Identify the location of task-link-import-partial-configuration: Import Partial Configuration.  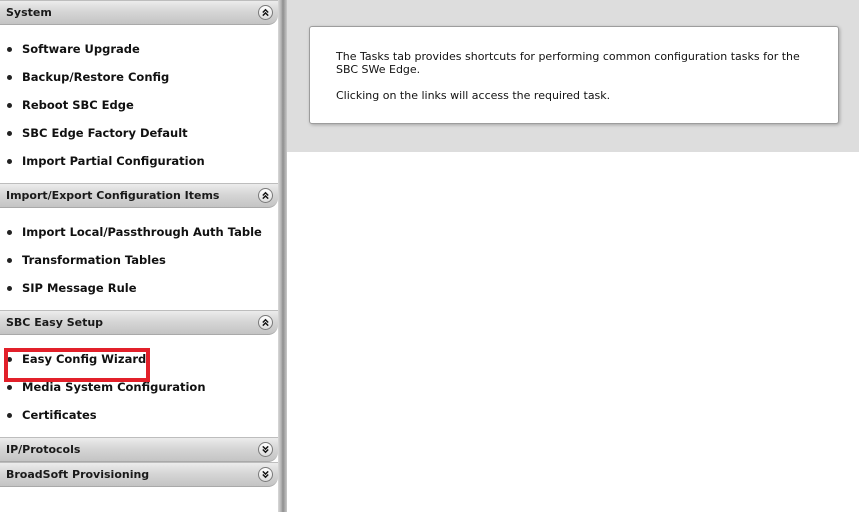
(139, 161).